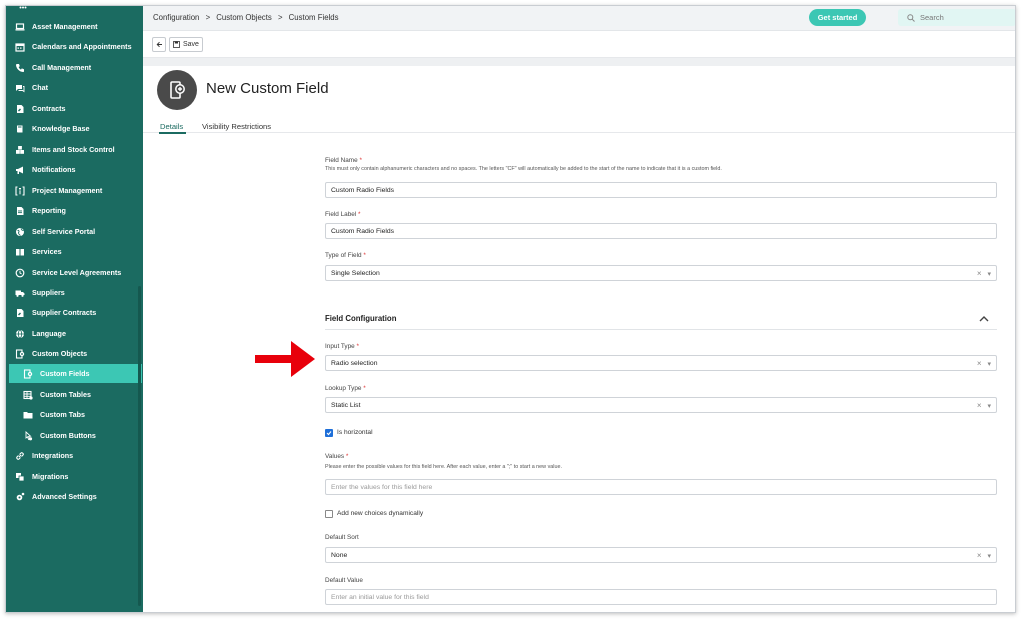 The width and height of the screenshot is (1024, 625). I want to click on sidebar-item-notifications: Notifications, so click(74, 169).